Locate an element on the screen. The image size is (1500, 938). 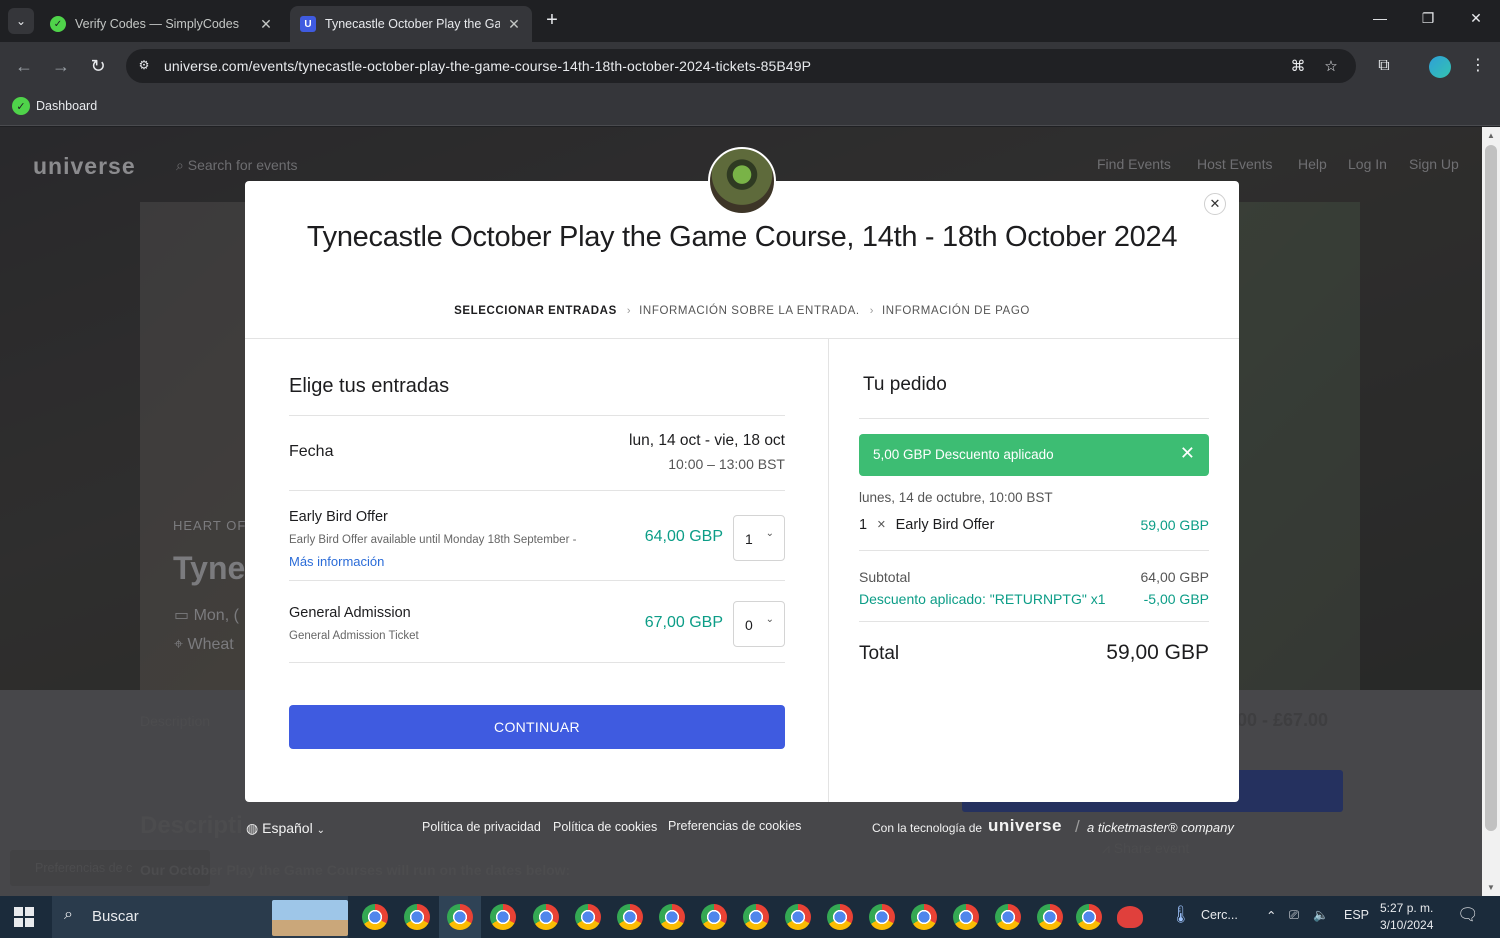
clock-time: 5:27 p. m. is located at coordinates (1407, 908).